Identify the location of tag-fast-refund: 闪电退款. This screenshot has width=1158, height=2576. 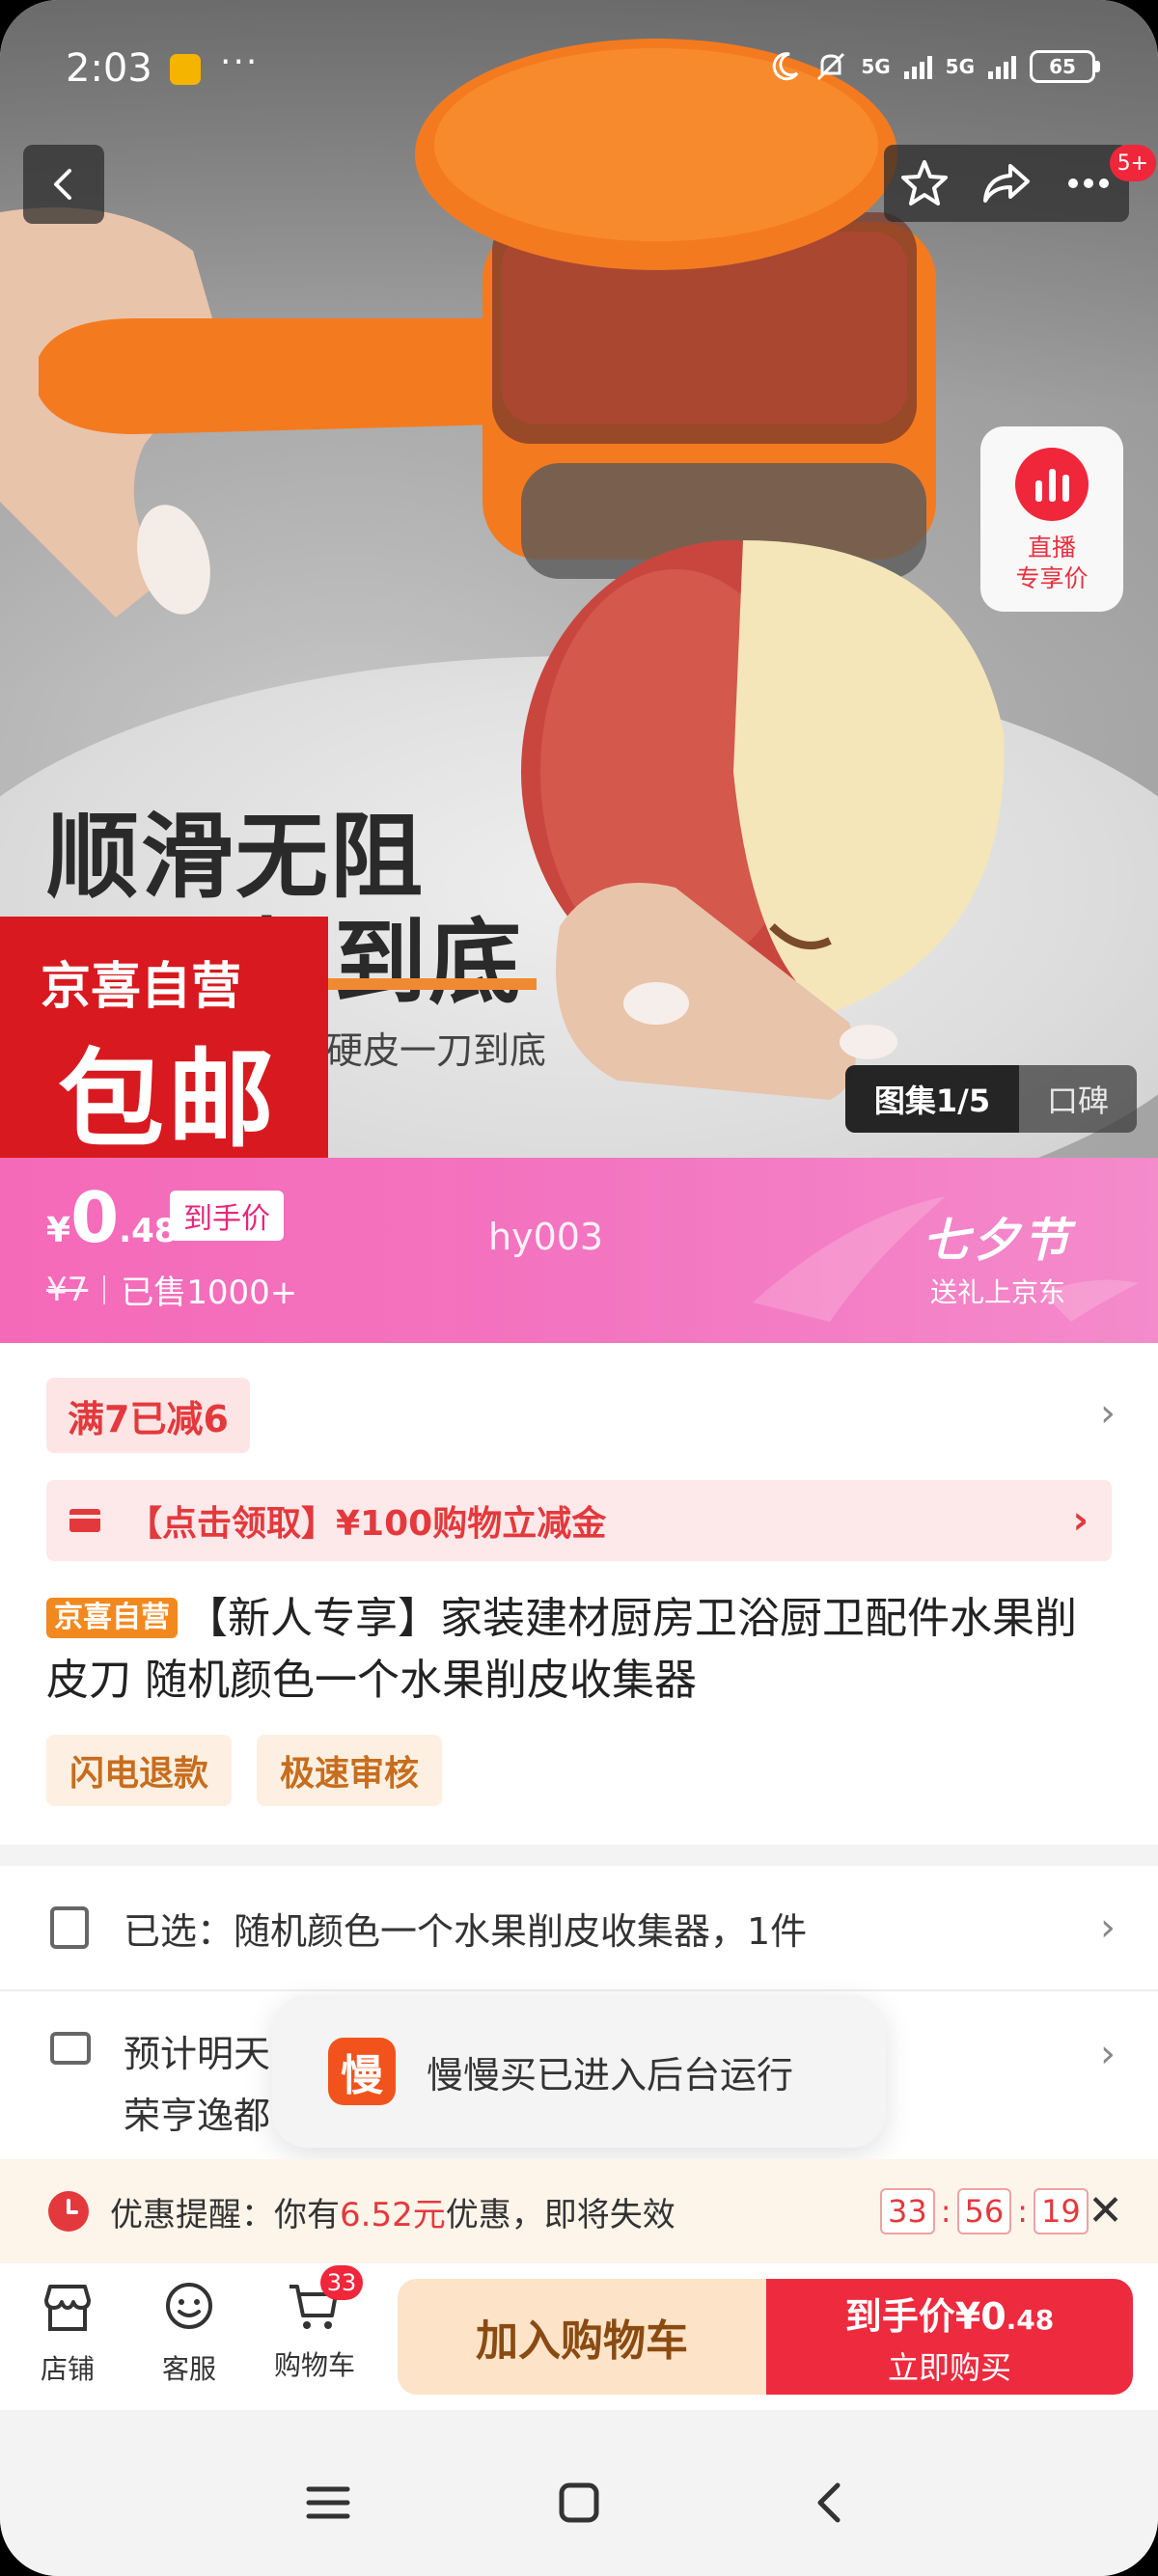
(139, 1770).